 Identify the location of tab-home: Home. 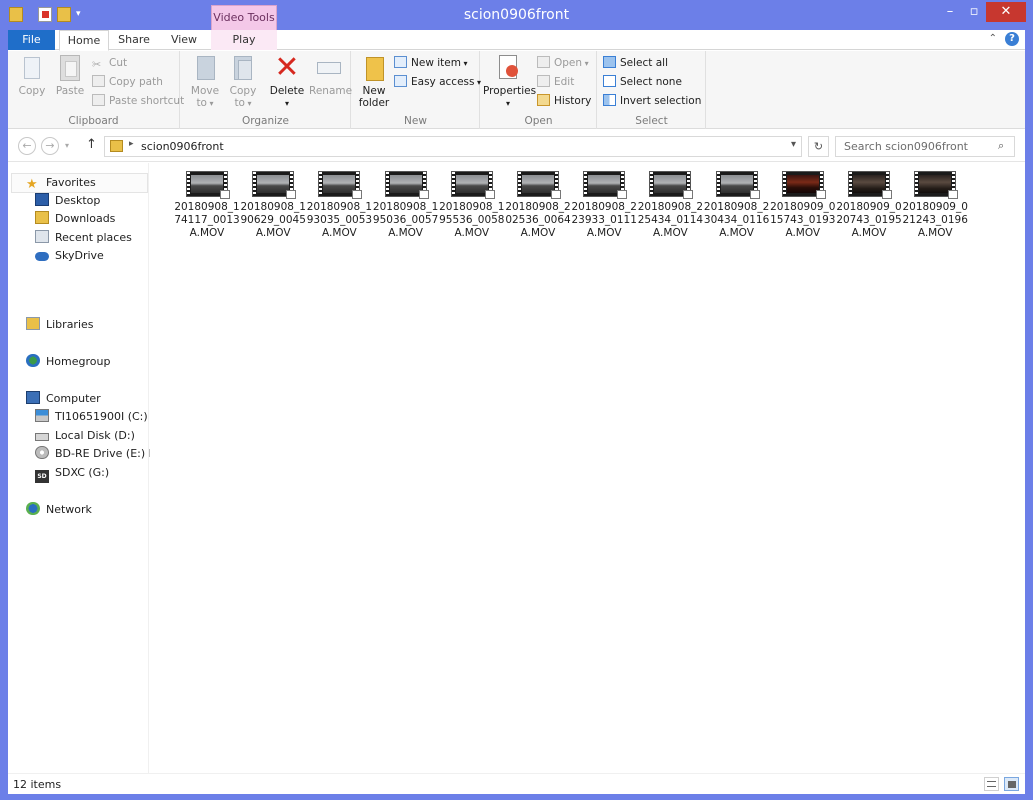
(84, 40).